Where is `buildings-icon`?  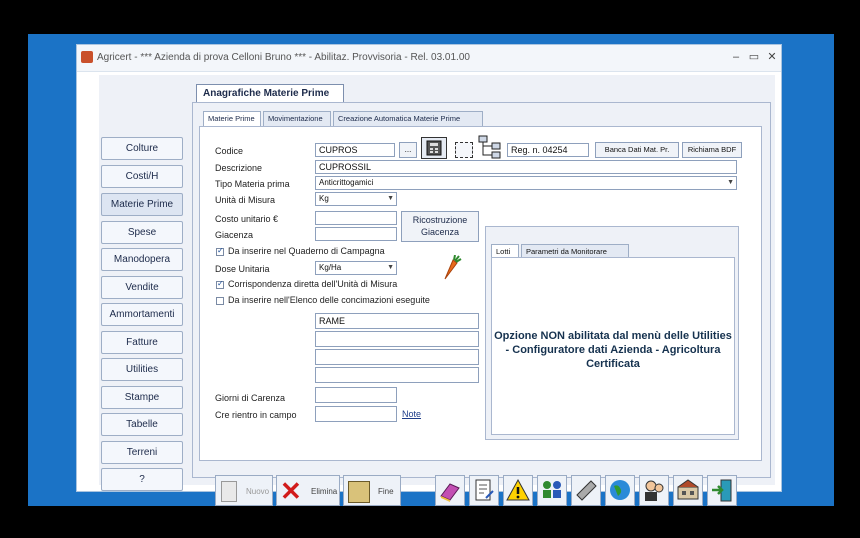
buildings-icon is located at coordinates (688, 490).